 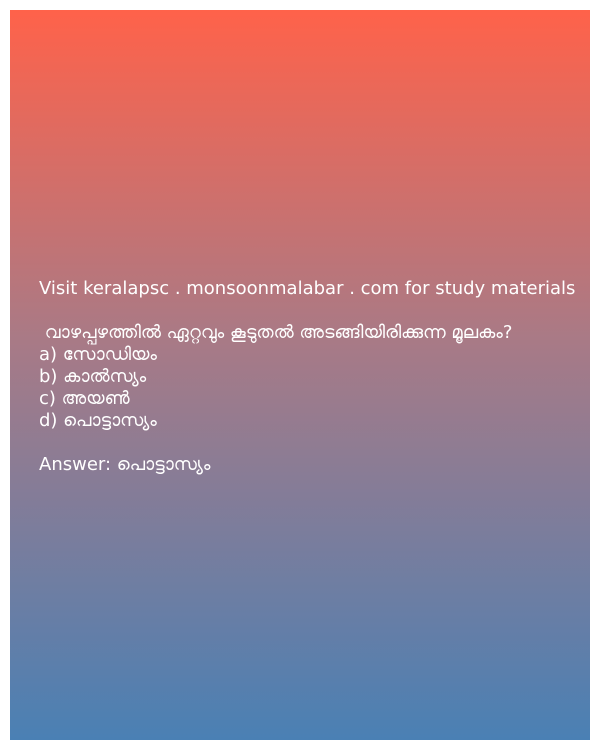 What do you see at coordinates (93, 376) in the screenshot?
I see `option-b: b) കാൽസ്യം` at bounding box center [93, 376].